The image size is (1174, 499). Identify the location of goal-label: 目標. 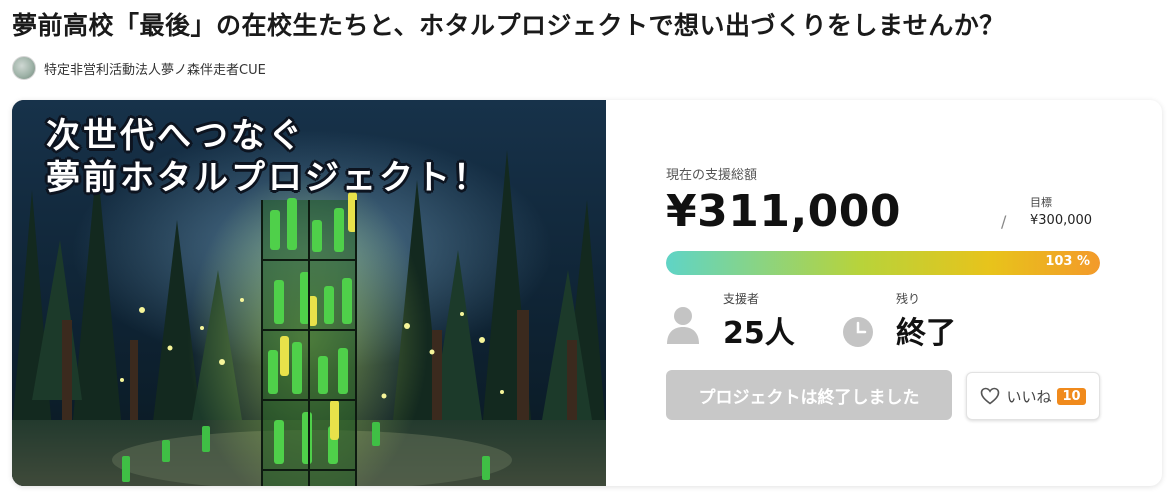
(1041, 202).